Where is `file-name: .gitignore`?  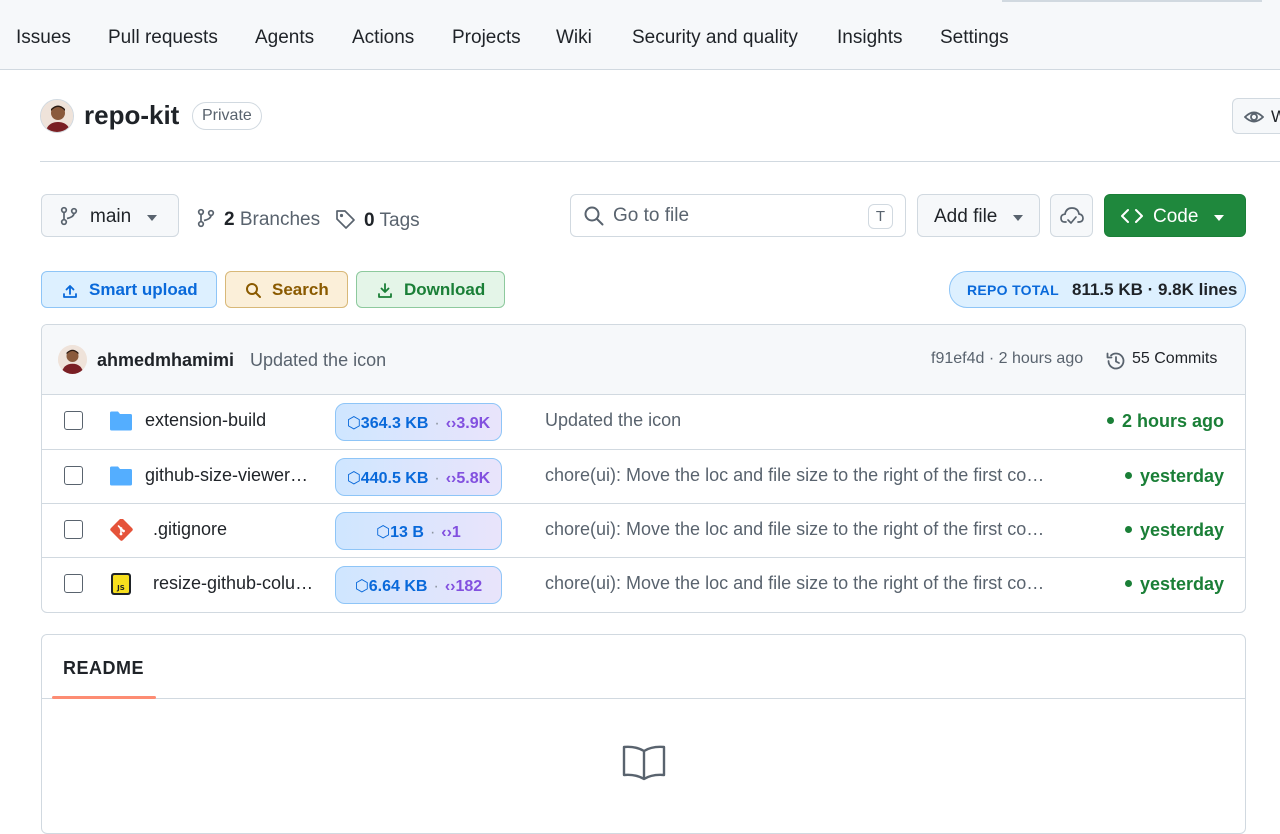 file-name: .gitignore is located at coordinates (190, 529).